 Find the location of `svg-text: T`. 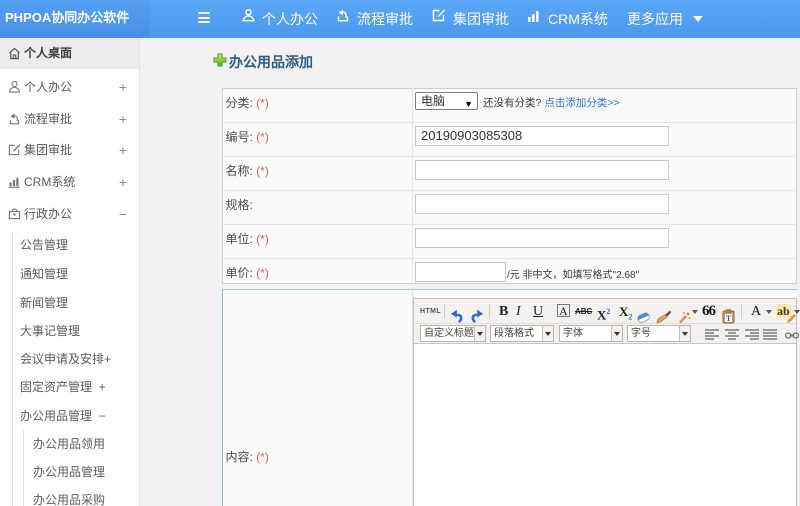

svg-text: T is located at coordinates (729, 318).